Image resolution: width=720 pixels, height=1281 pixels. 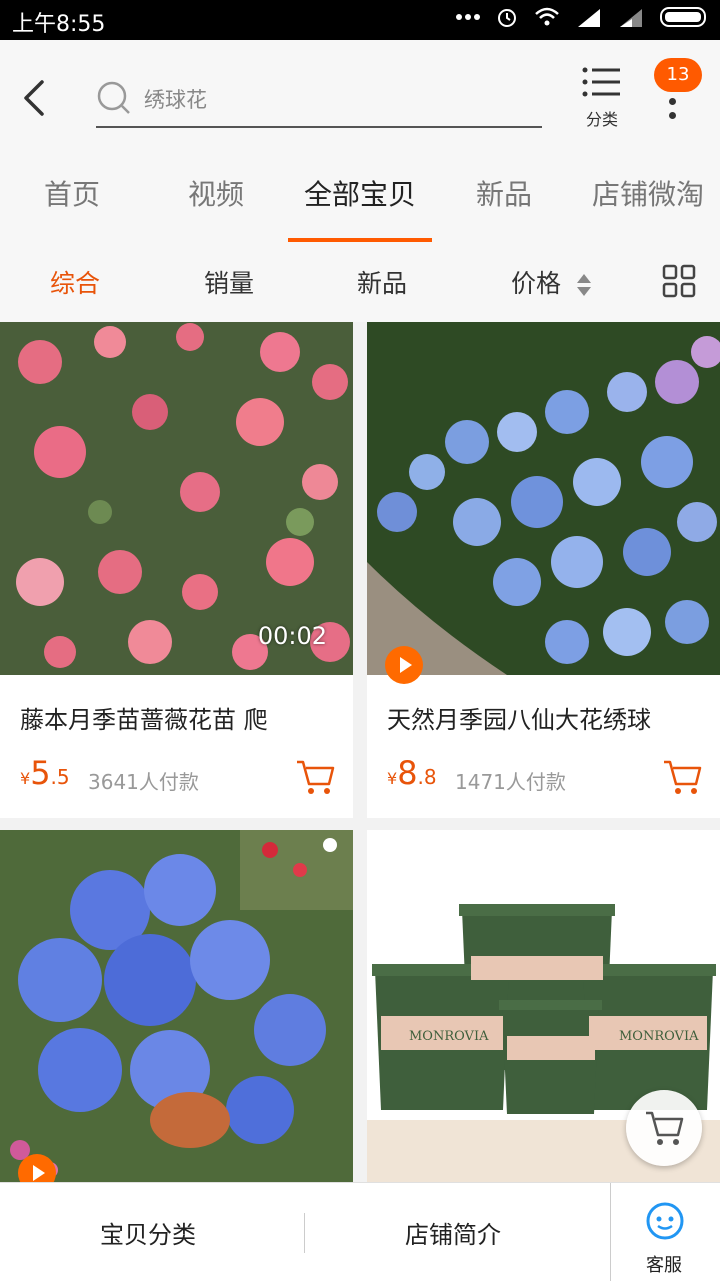 I want to click on category-label: 分类, so click(x=601, y=119).